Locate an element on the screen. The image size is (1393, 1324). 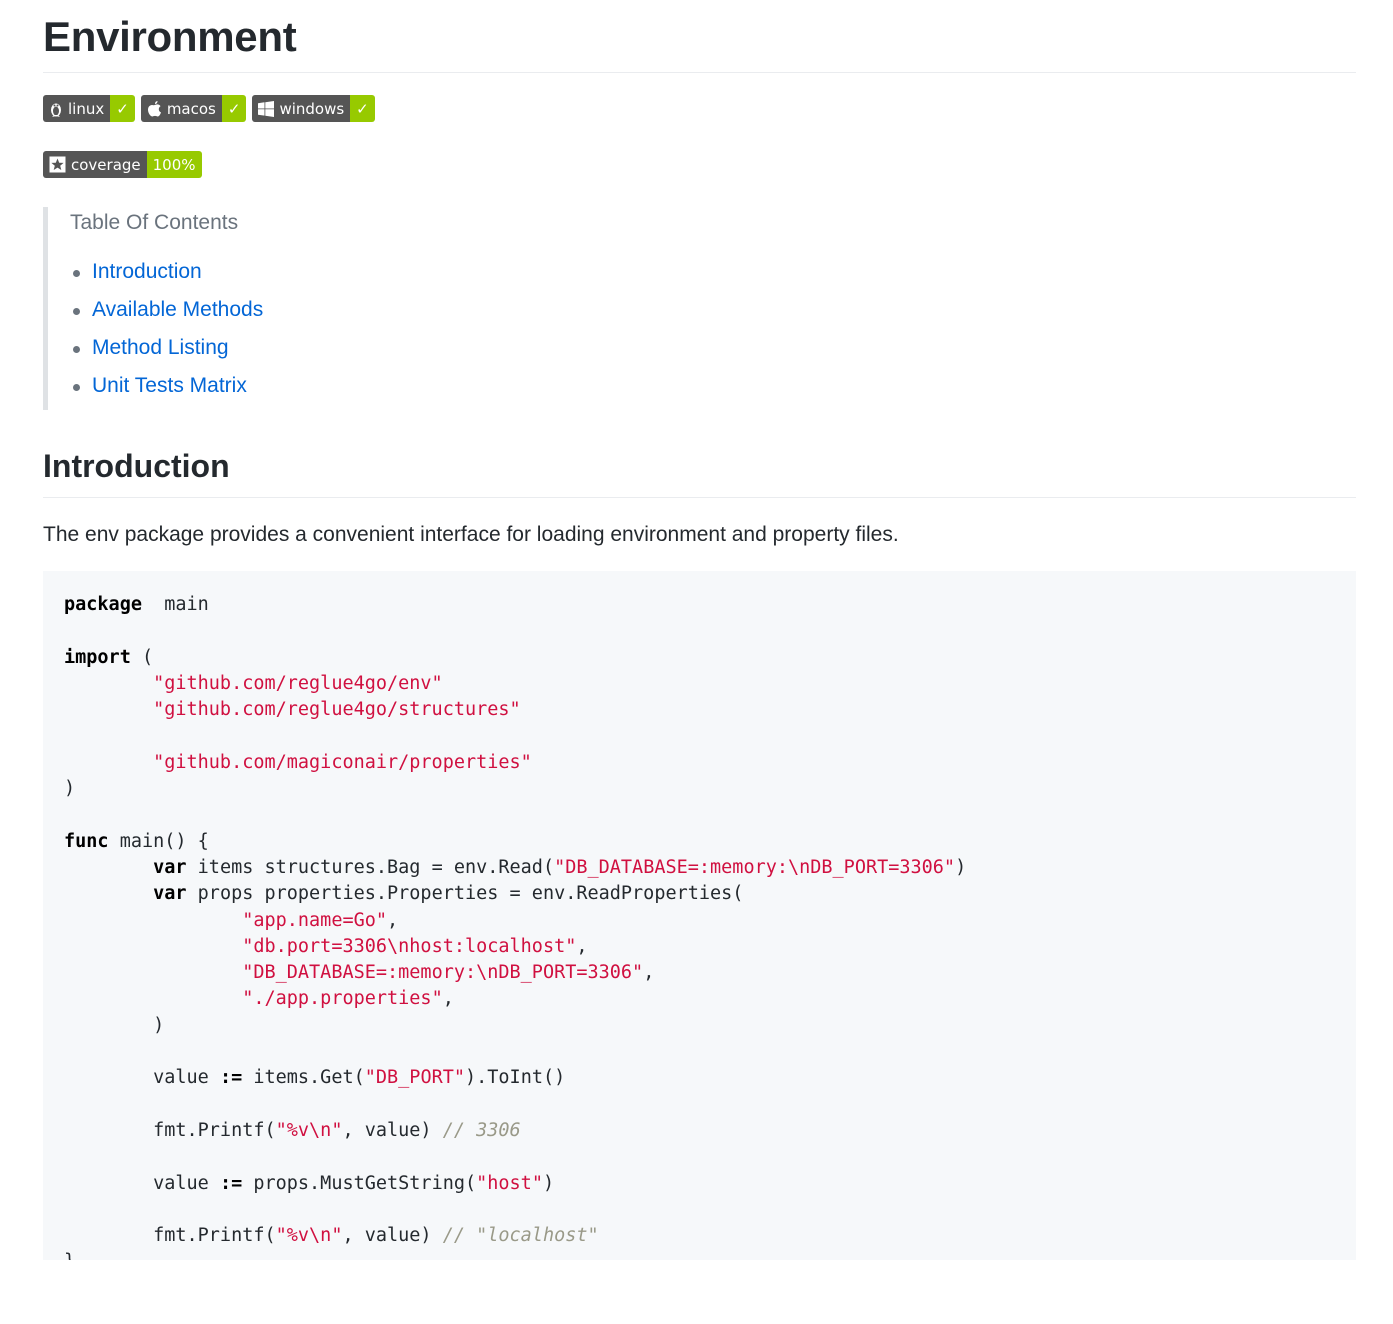
code-line: value := items.Get("DB_PORT").ToInt() is located at coordinates (314, 1077).